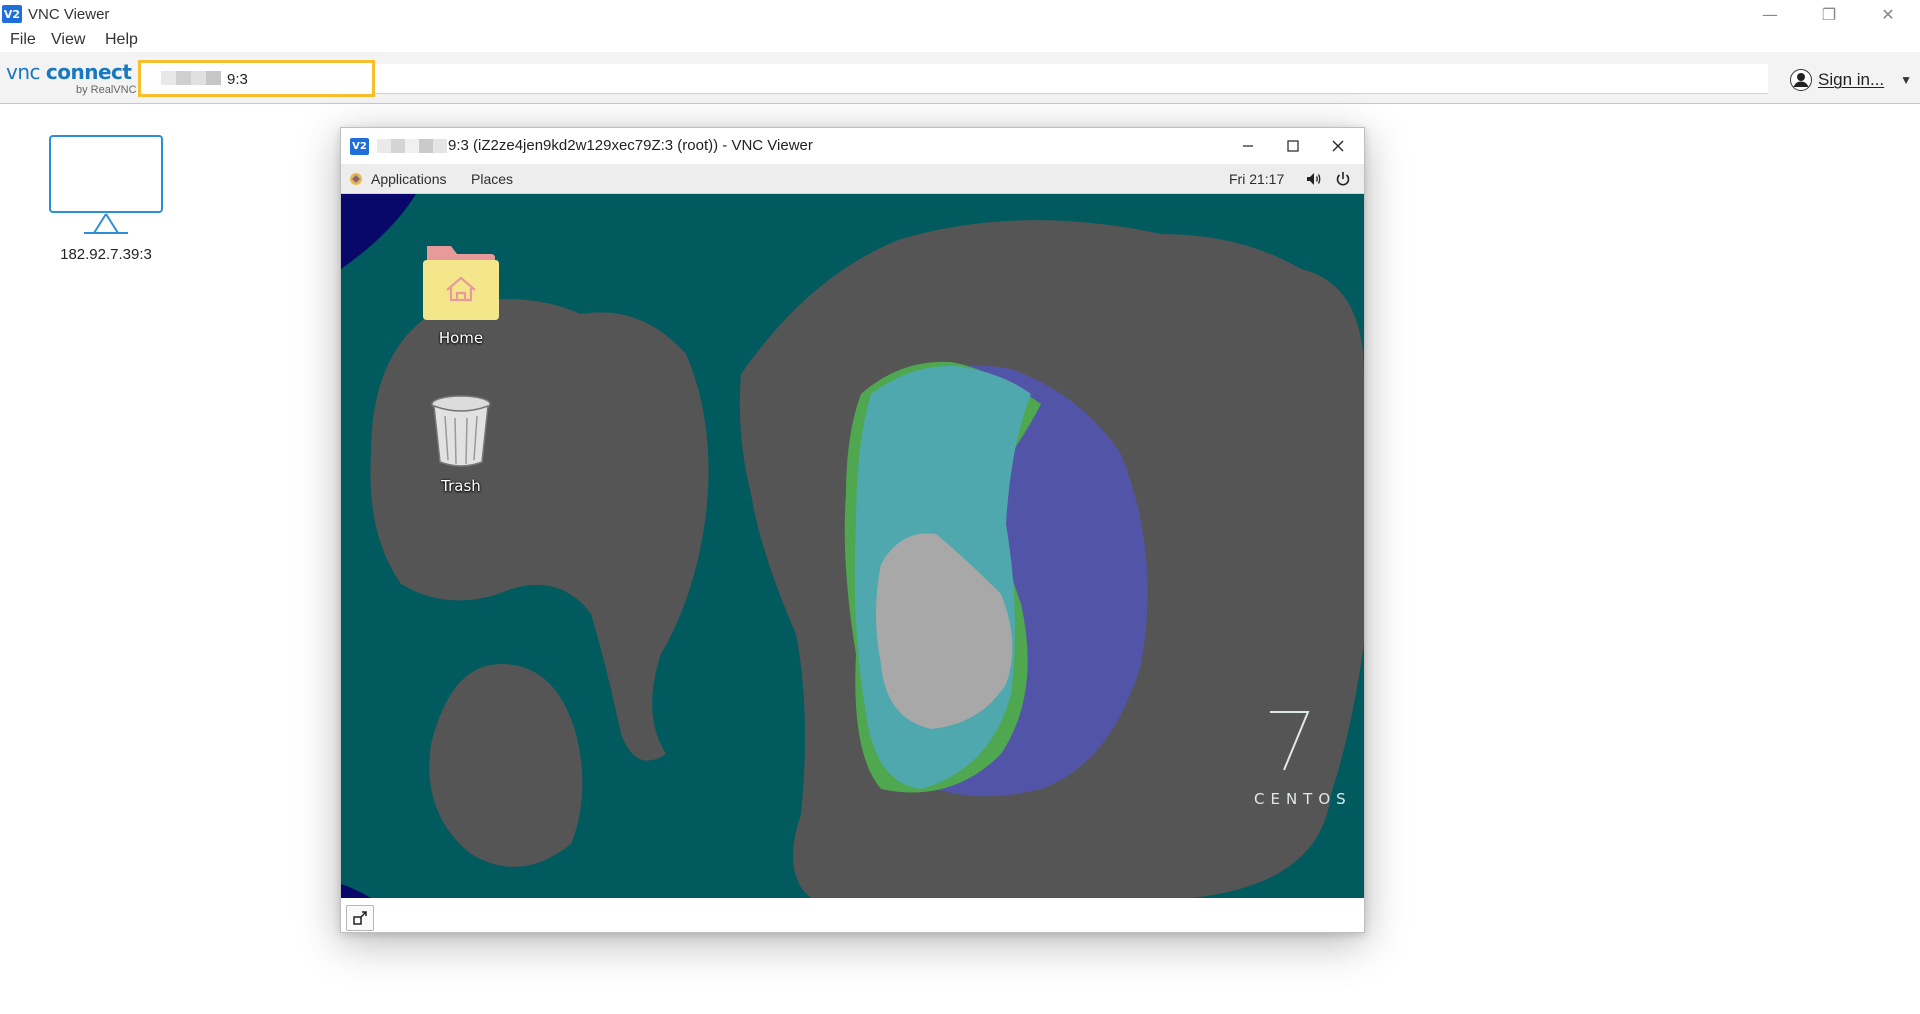  What do you see at coordinates (409, 179) in the screenshot?
I see `applications-menu: Applications` at bounding box center [409, 179].